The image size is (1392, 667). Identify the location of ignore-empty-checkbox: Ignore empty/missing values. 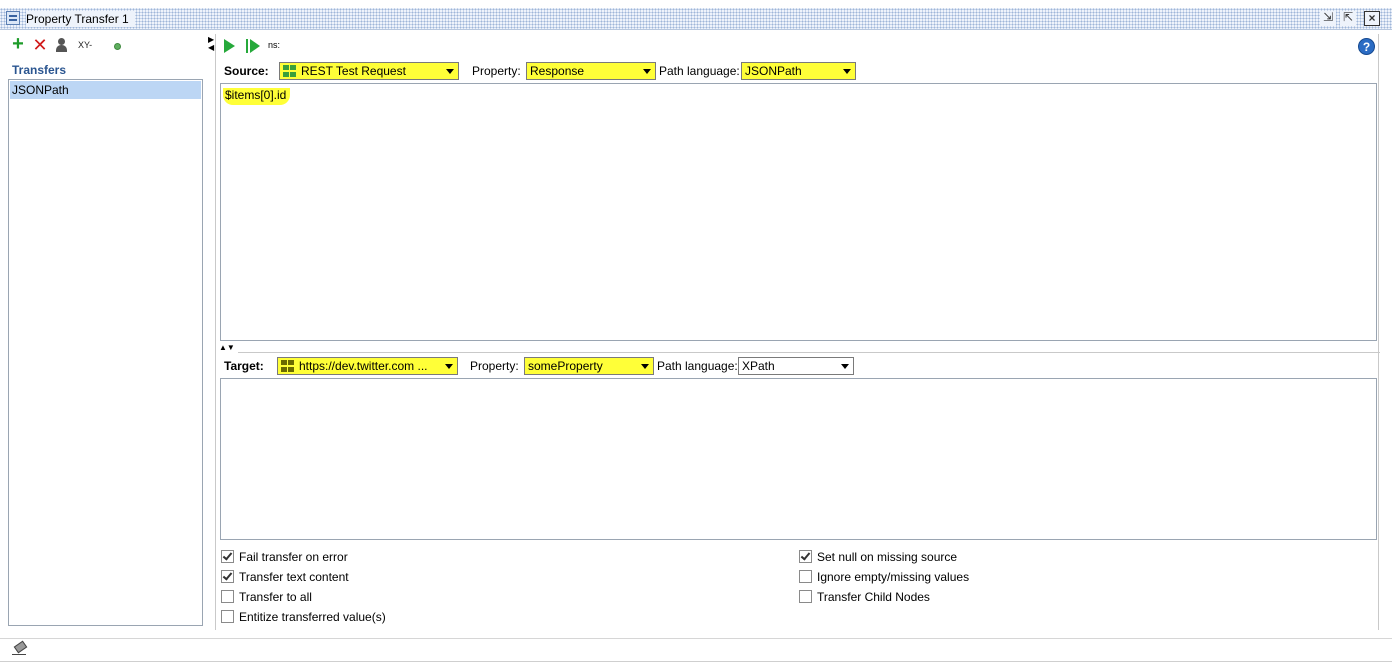
(884, 577).